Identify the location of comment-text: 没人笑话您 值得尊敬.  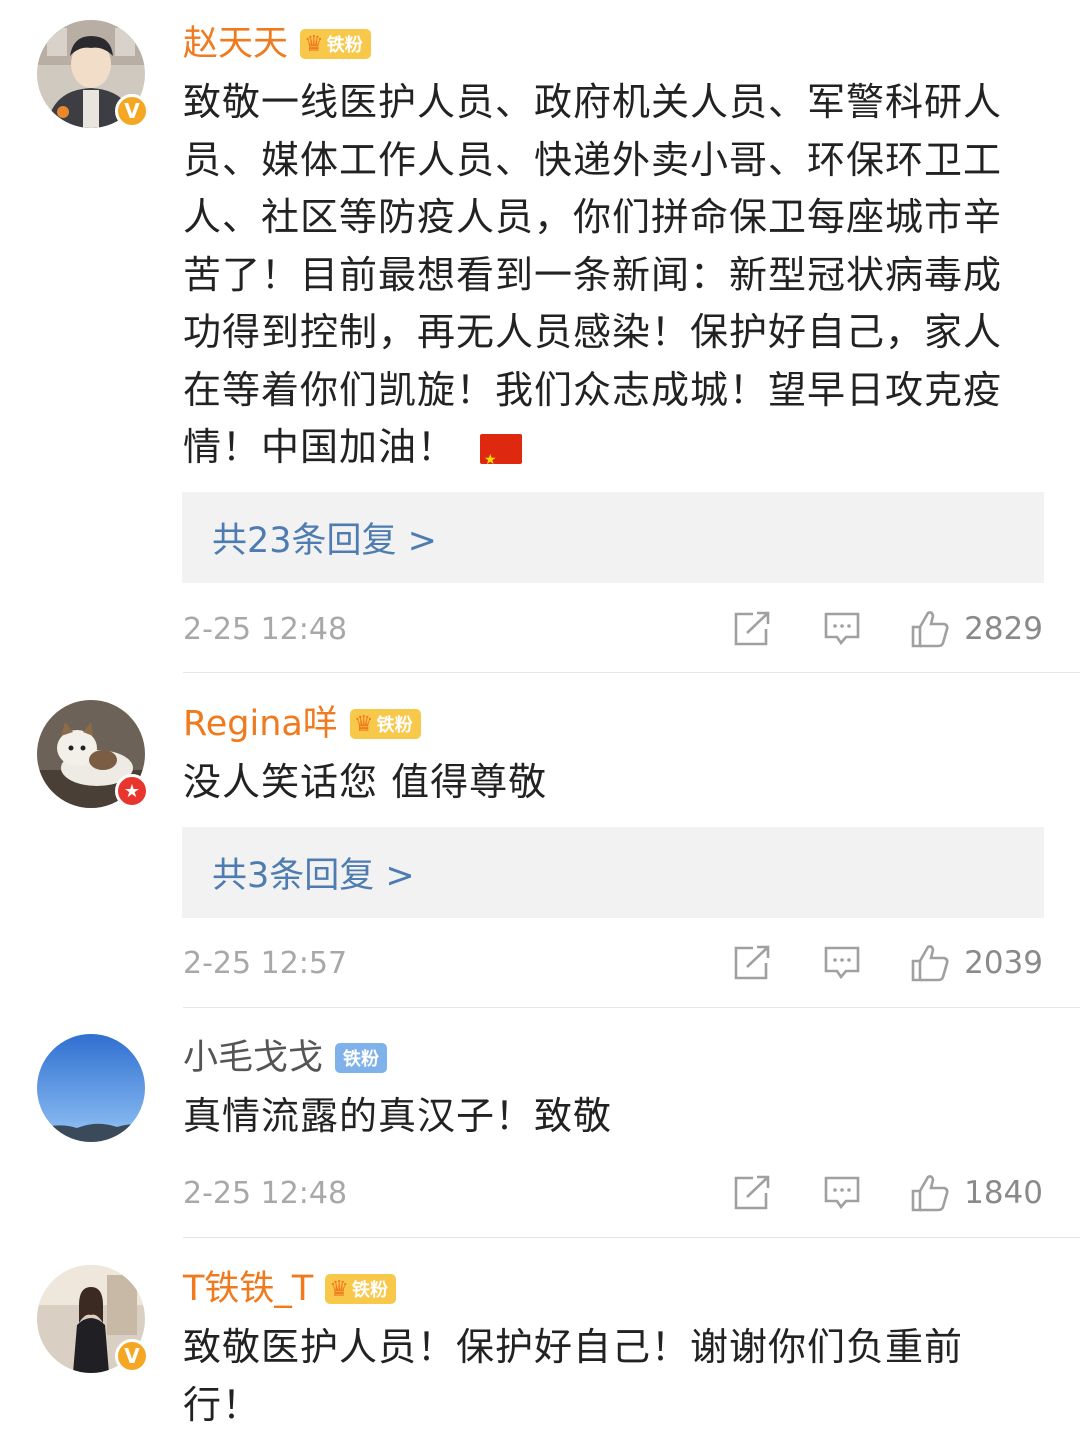
(365, 782).